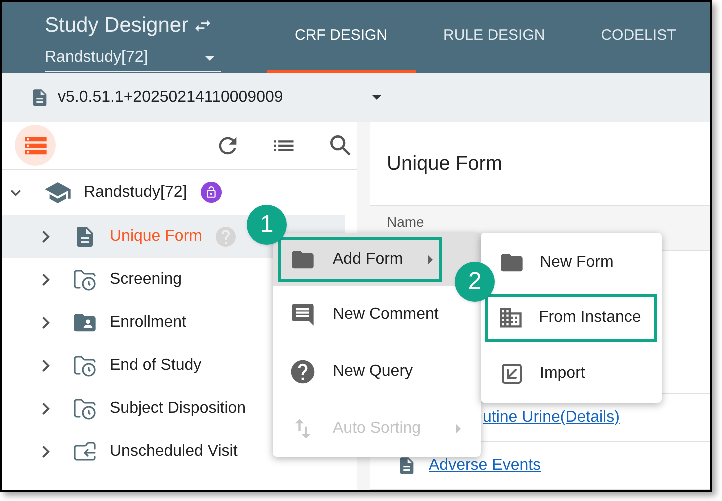 This screenshot has width=722, height=501. Describe the element at coordinates (148, 322) in the screenshot. I see `tree-item-label: Enrollment` at that location.